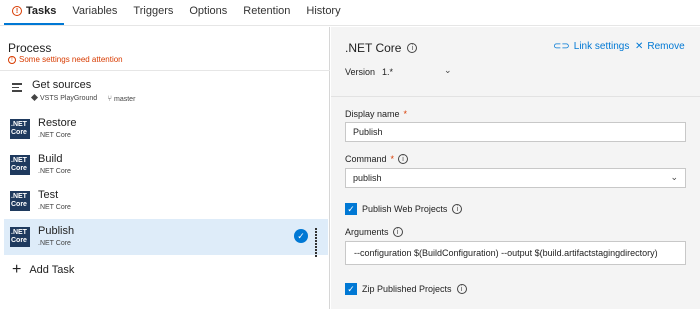  Describe the element at coordinates (57, 123) in the screenshot. I see `task-title: Restore` at that location.